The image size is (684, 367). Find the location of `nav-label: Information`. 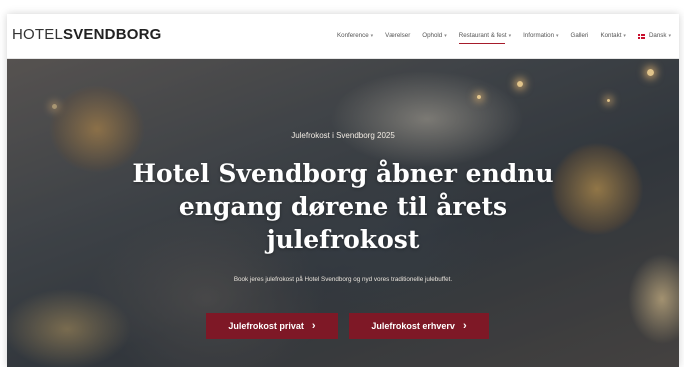

nav-label: Information is located at coordinates (539, 35).